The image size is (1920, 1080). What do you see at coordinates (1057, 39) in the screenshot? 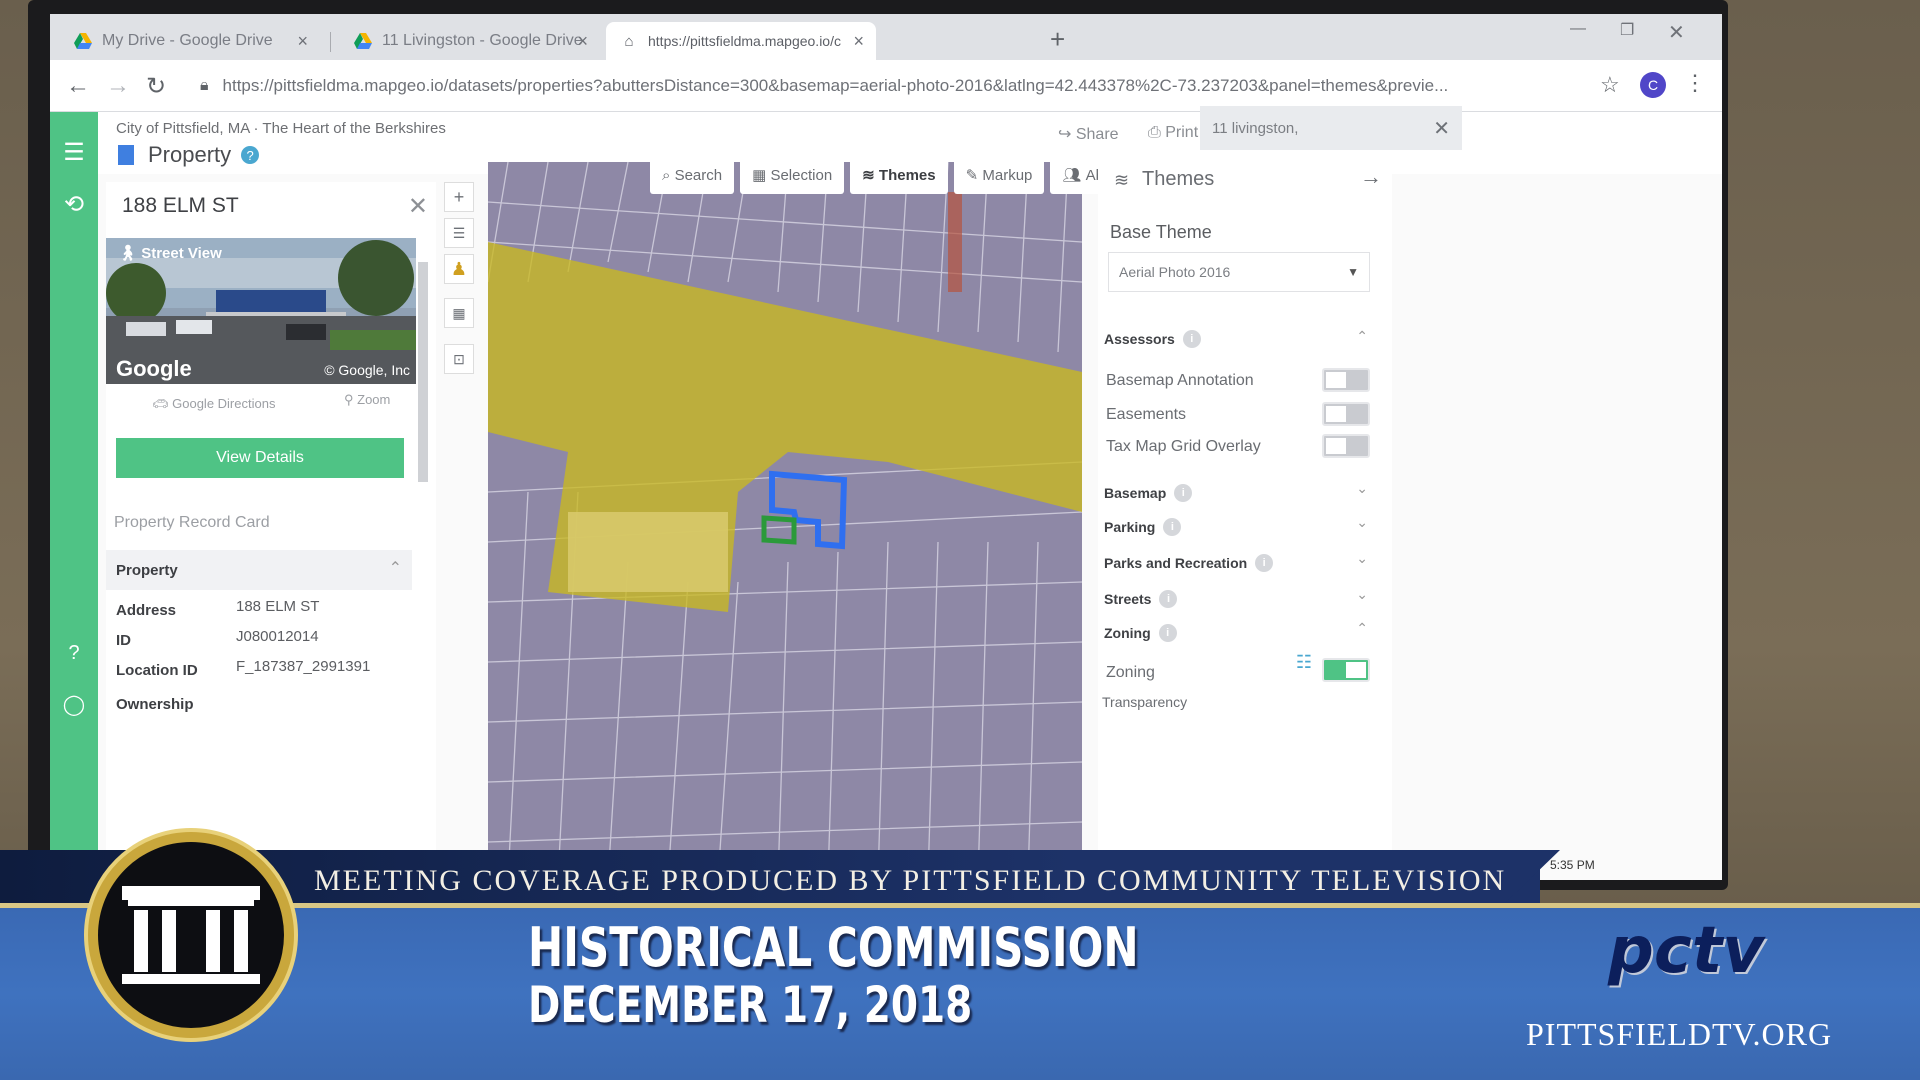
I see `new-tab-button: +` at bounding box center [1057, 39].